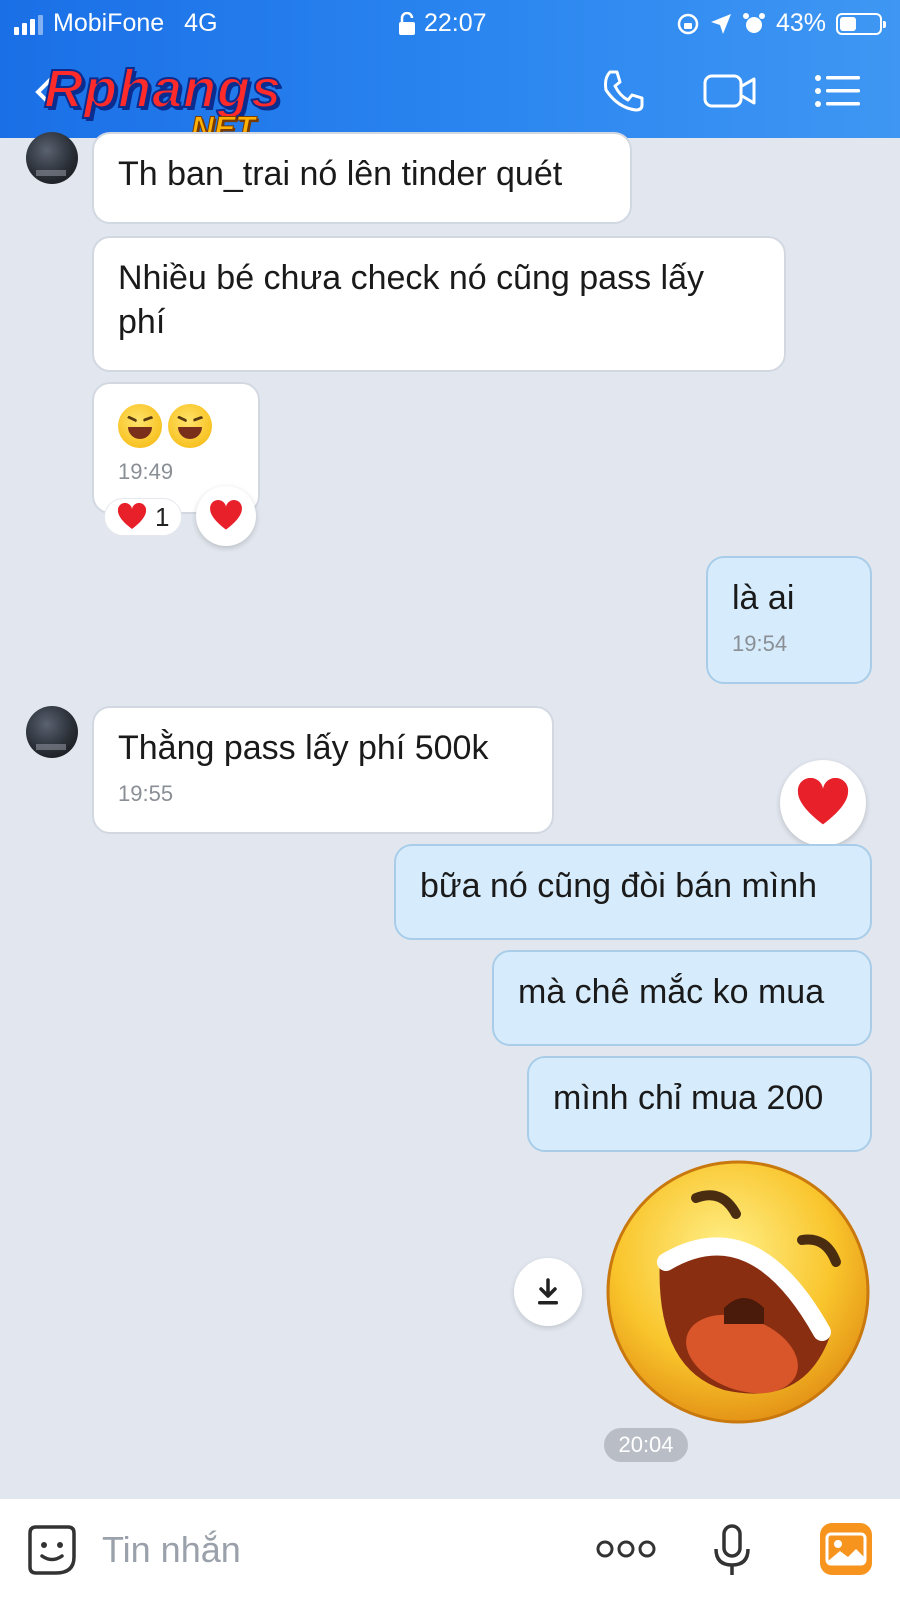  I want to click on reaction-count-pill: 1, so click(143, 517).